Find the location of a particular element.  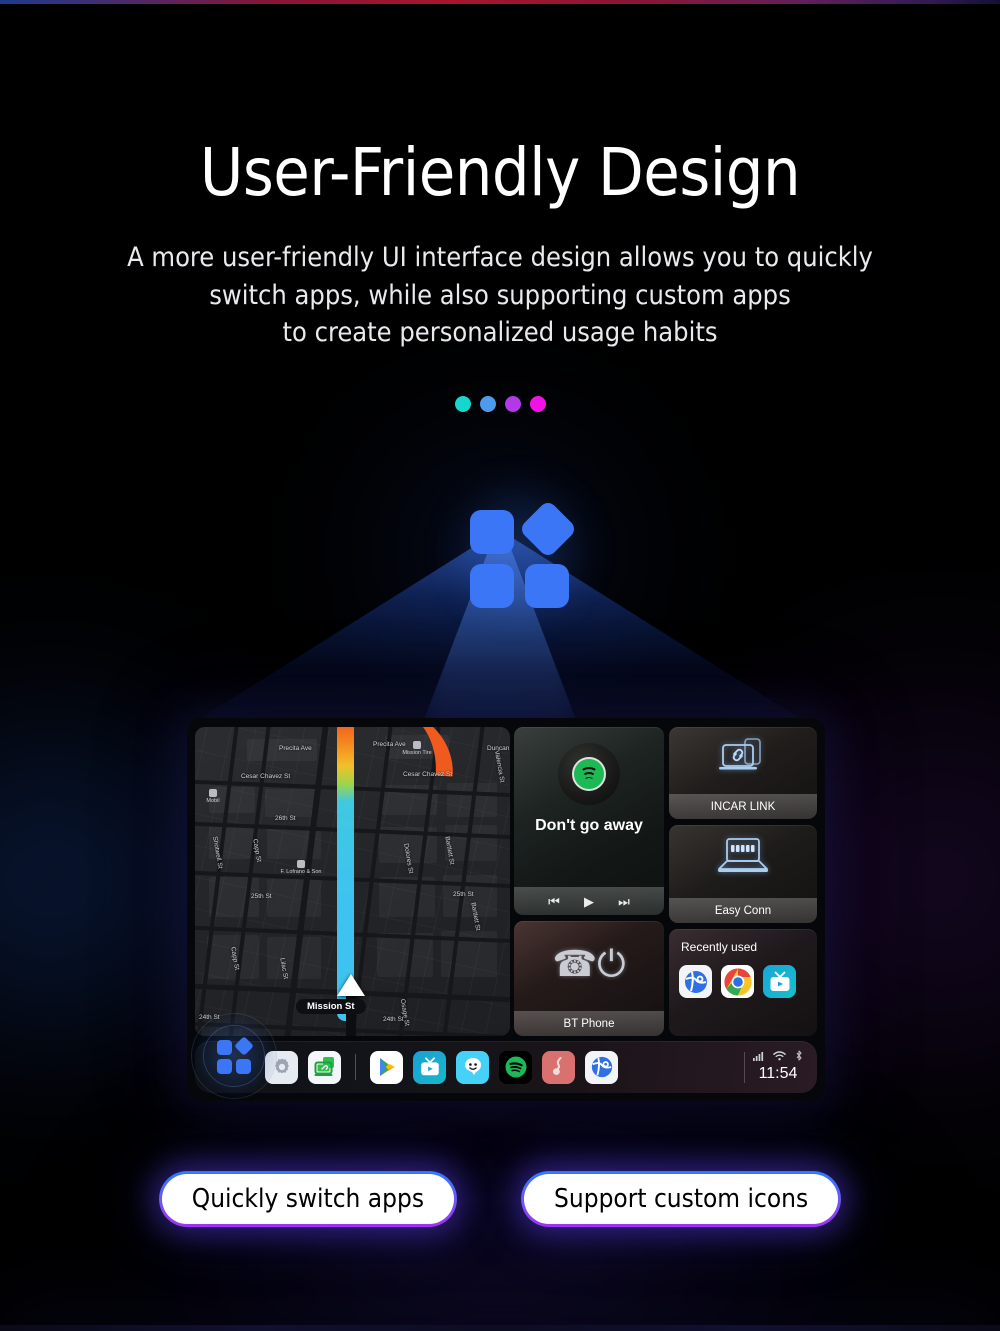

status-bar: 11:54 is located at coordinates (780, 1066).